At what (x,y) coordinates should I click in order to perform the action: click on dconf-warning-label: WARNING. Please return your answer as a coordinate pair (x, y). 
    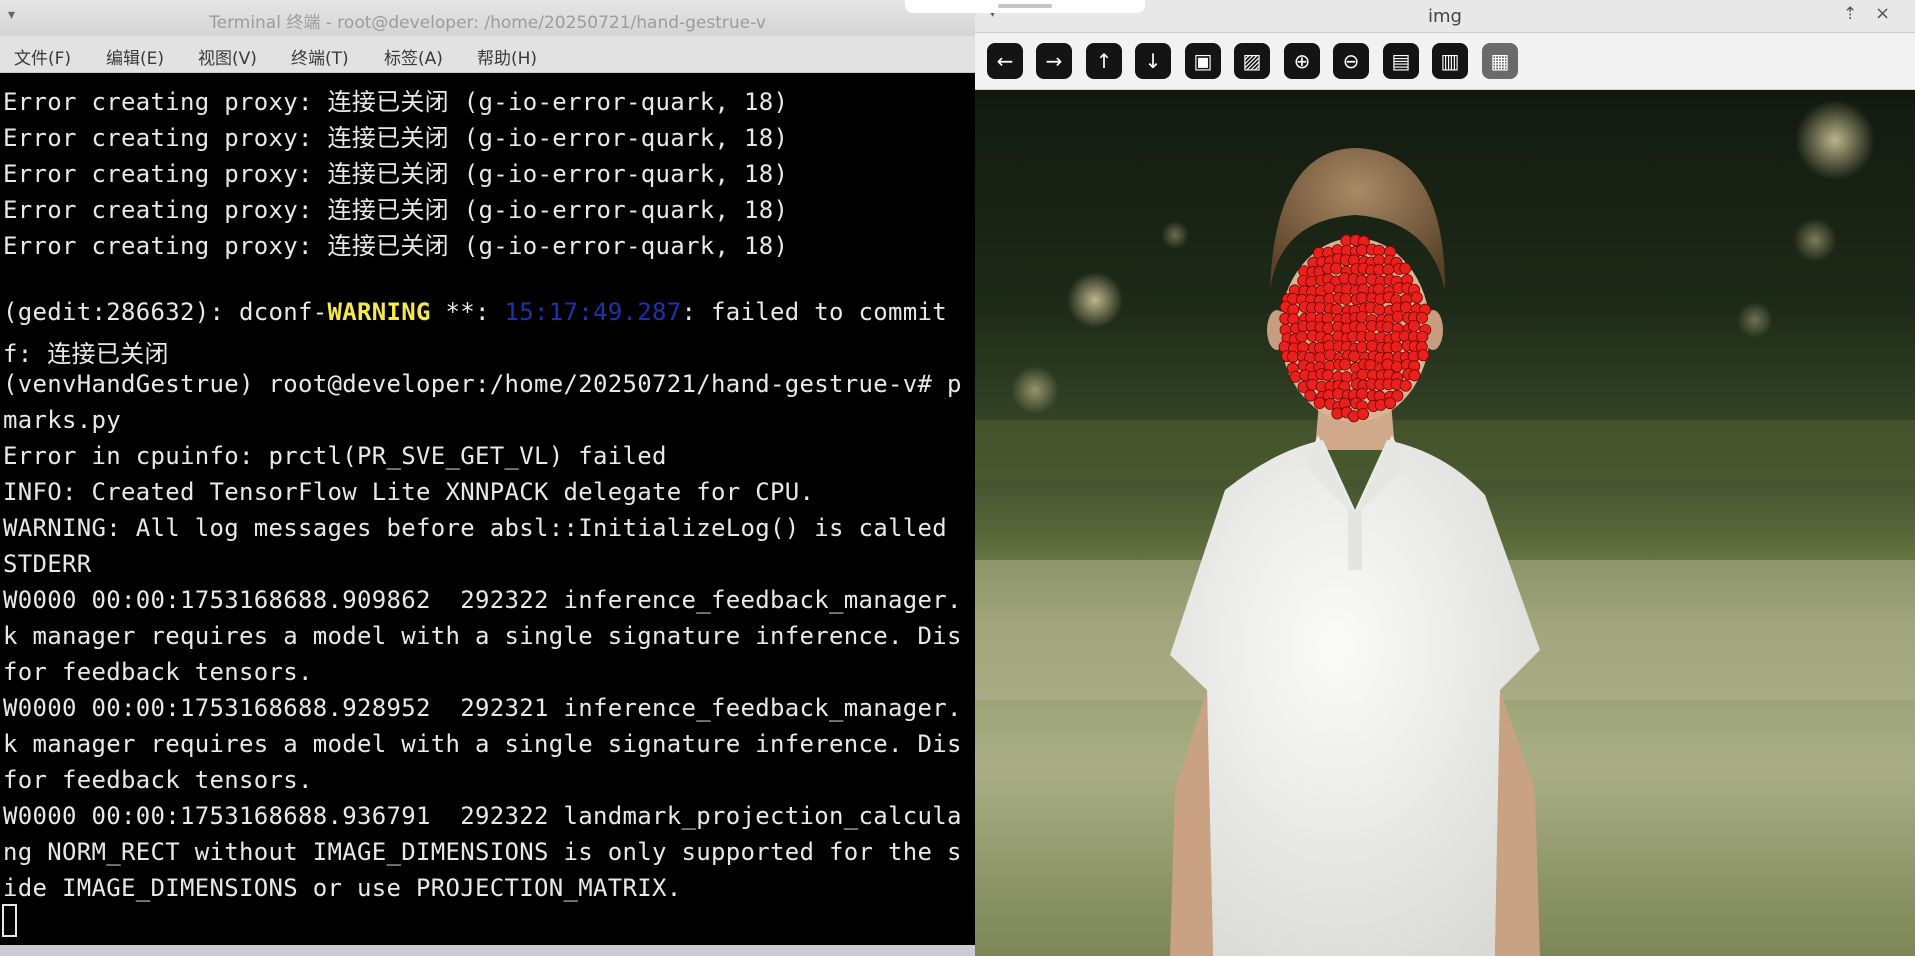
    Looking at the image, I should click on (379, 312).